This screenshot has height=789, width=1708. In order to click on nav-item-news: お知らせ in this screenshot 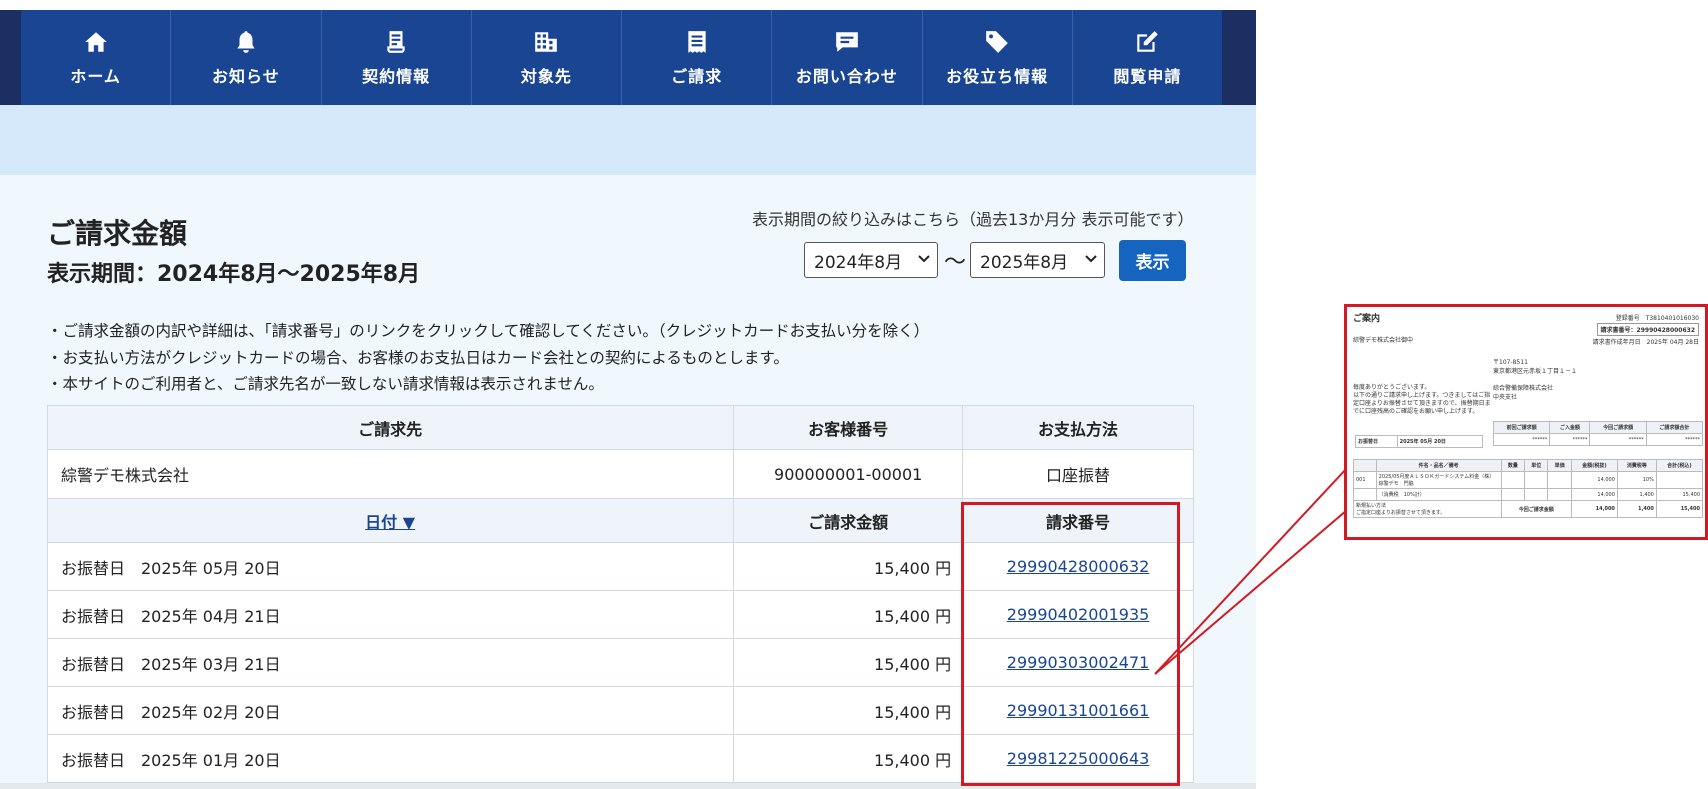, I will do `click(246, 57)`.